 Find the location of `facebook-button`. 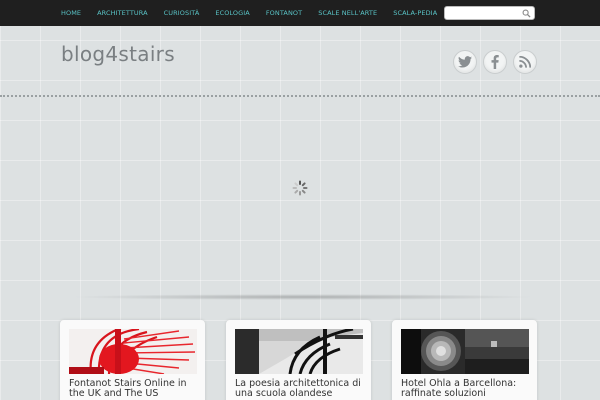

facebook-button is located at coordinates (495, 62).